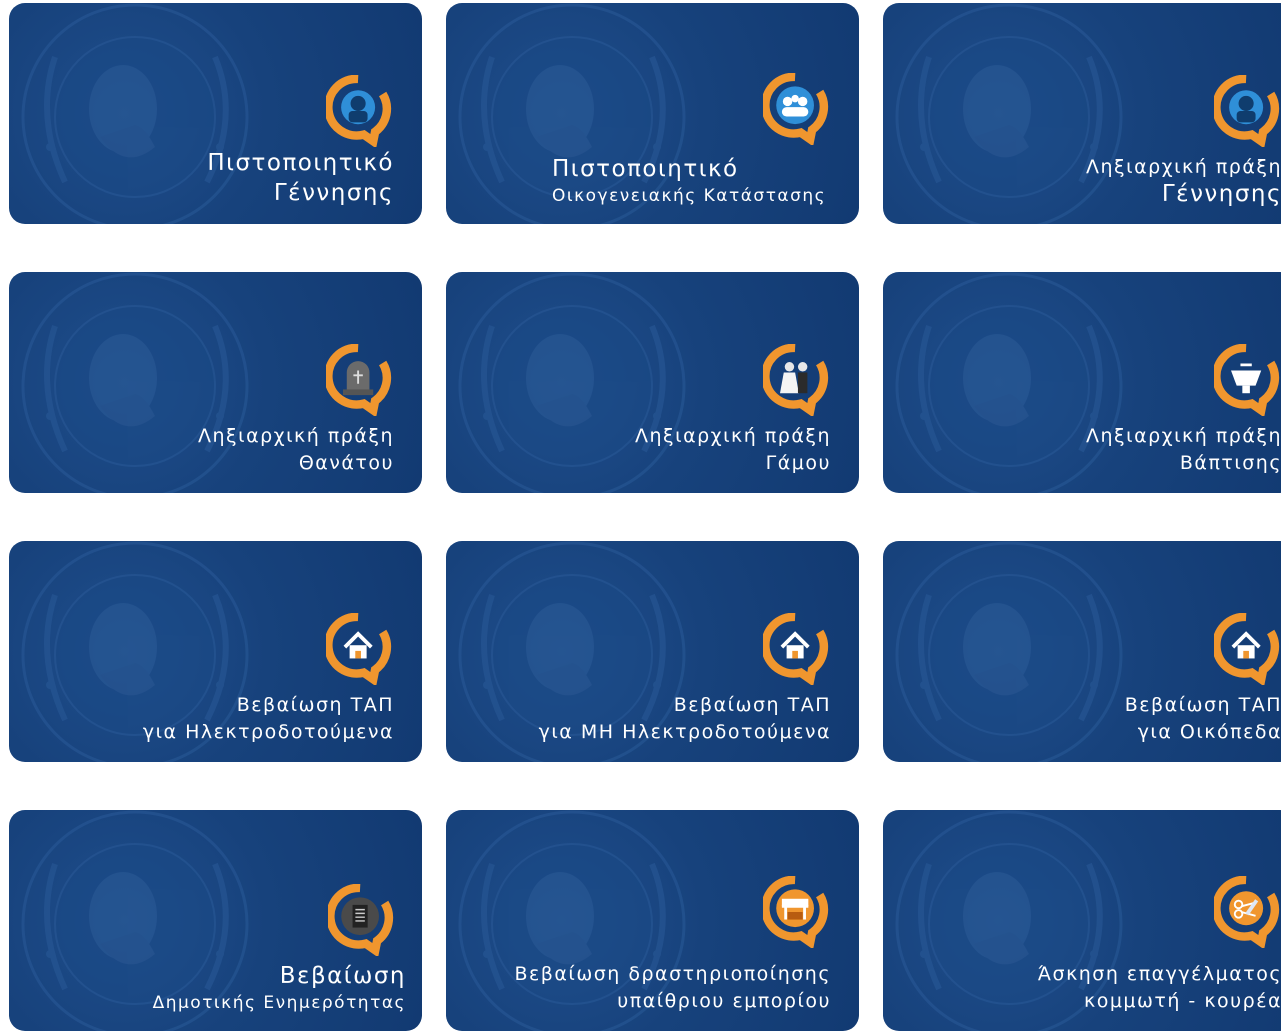 The image size is (1281, 1031). I want to click on tile-subtitle: για Ηλεκτροδοτούμενα, so click(268, 732).